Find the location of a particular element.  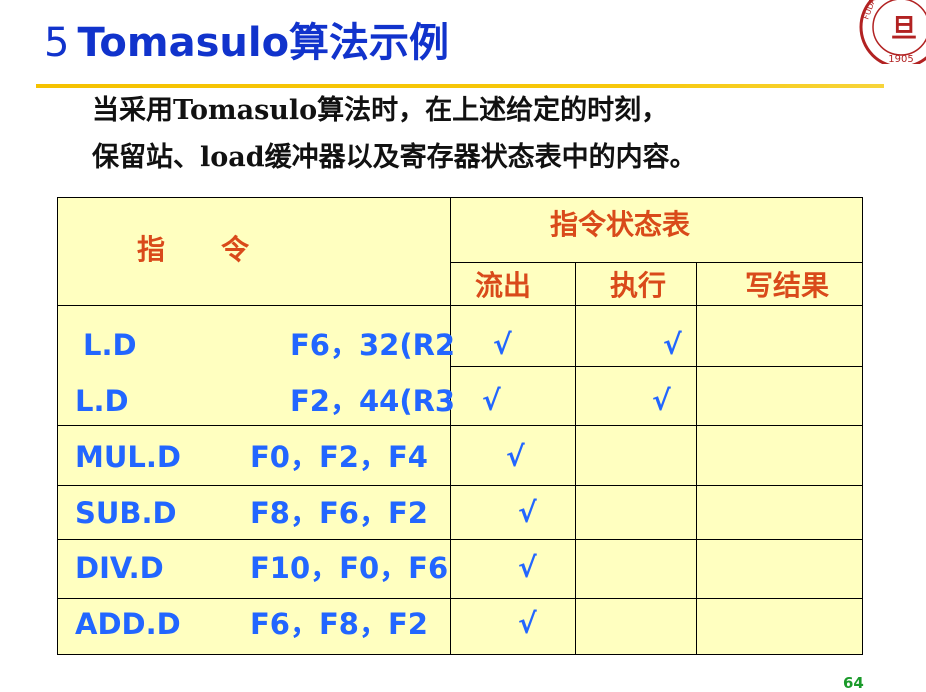

row2-operands: F2，44(R3 is located at coordinates (373, 401).